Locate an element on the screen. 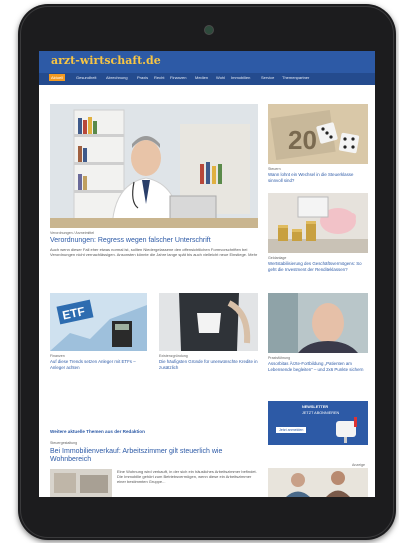 This screenshot has width=399, height=543. site-logo: arzt-wirtschaft.de is located at coordinates (106, 60).